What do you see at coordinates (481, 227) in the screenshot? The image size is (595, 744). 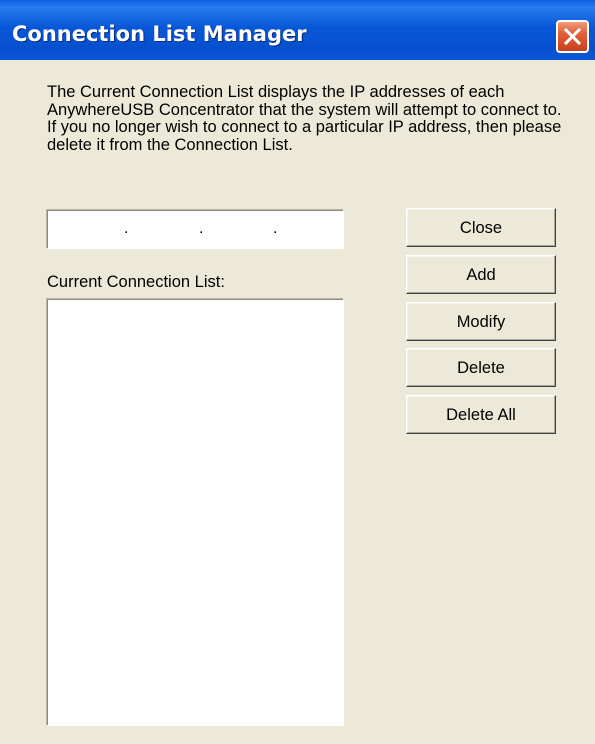 I see `close-button: Close` at bounding box center [481, 227].